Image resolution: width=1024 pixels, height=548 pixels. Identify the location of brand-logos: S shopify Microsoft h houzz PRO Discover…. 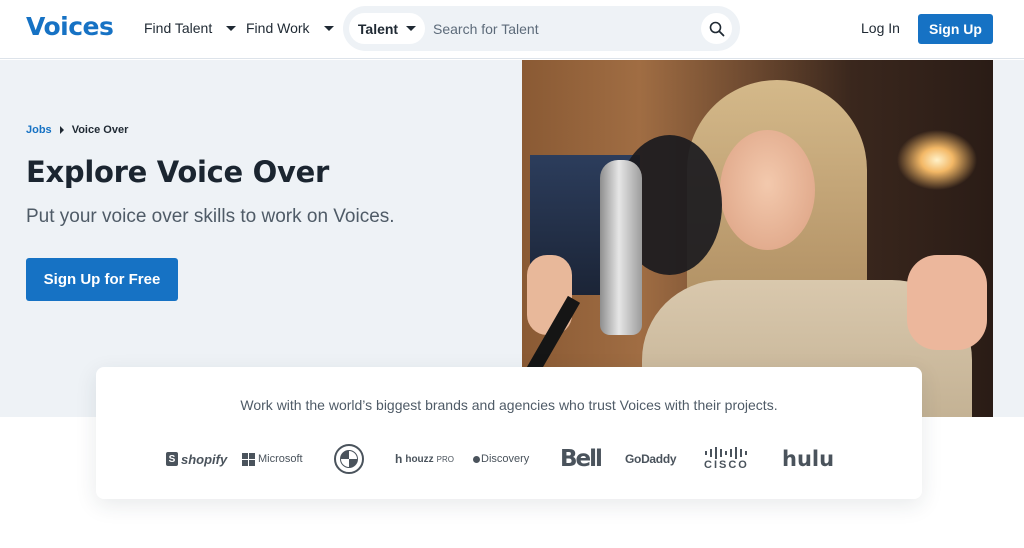
(509, 459).